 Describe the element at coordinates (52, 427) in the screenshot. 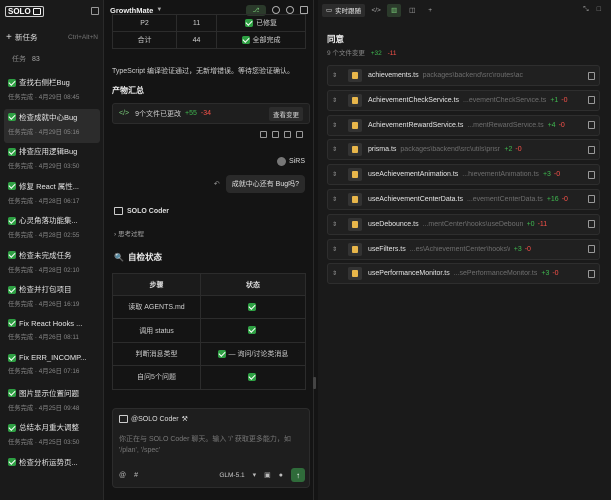

I see `task-title: 总结本月重大调整` at that location.